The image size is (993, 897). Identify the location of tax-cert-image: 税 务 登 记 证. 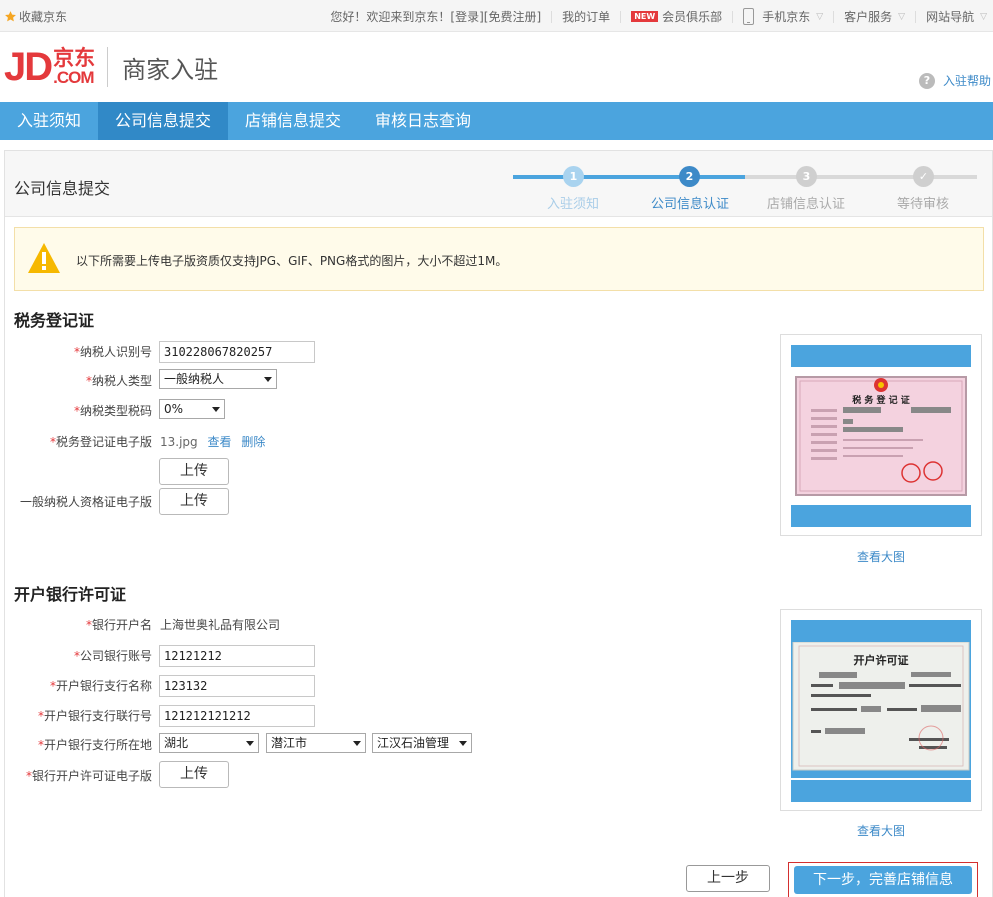
(881, 435).